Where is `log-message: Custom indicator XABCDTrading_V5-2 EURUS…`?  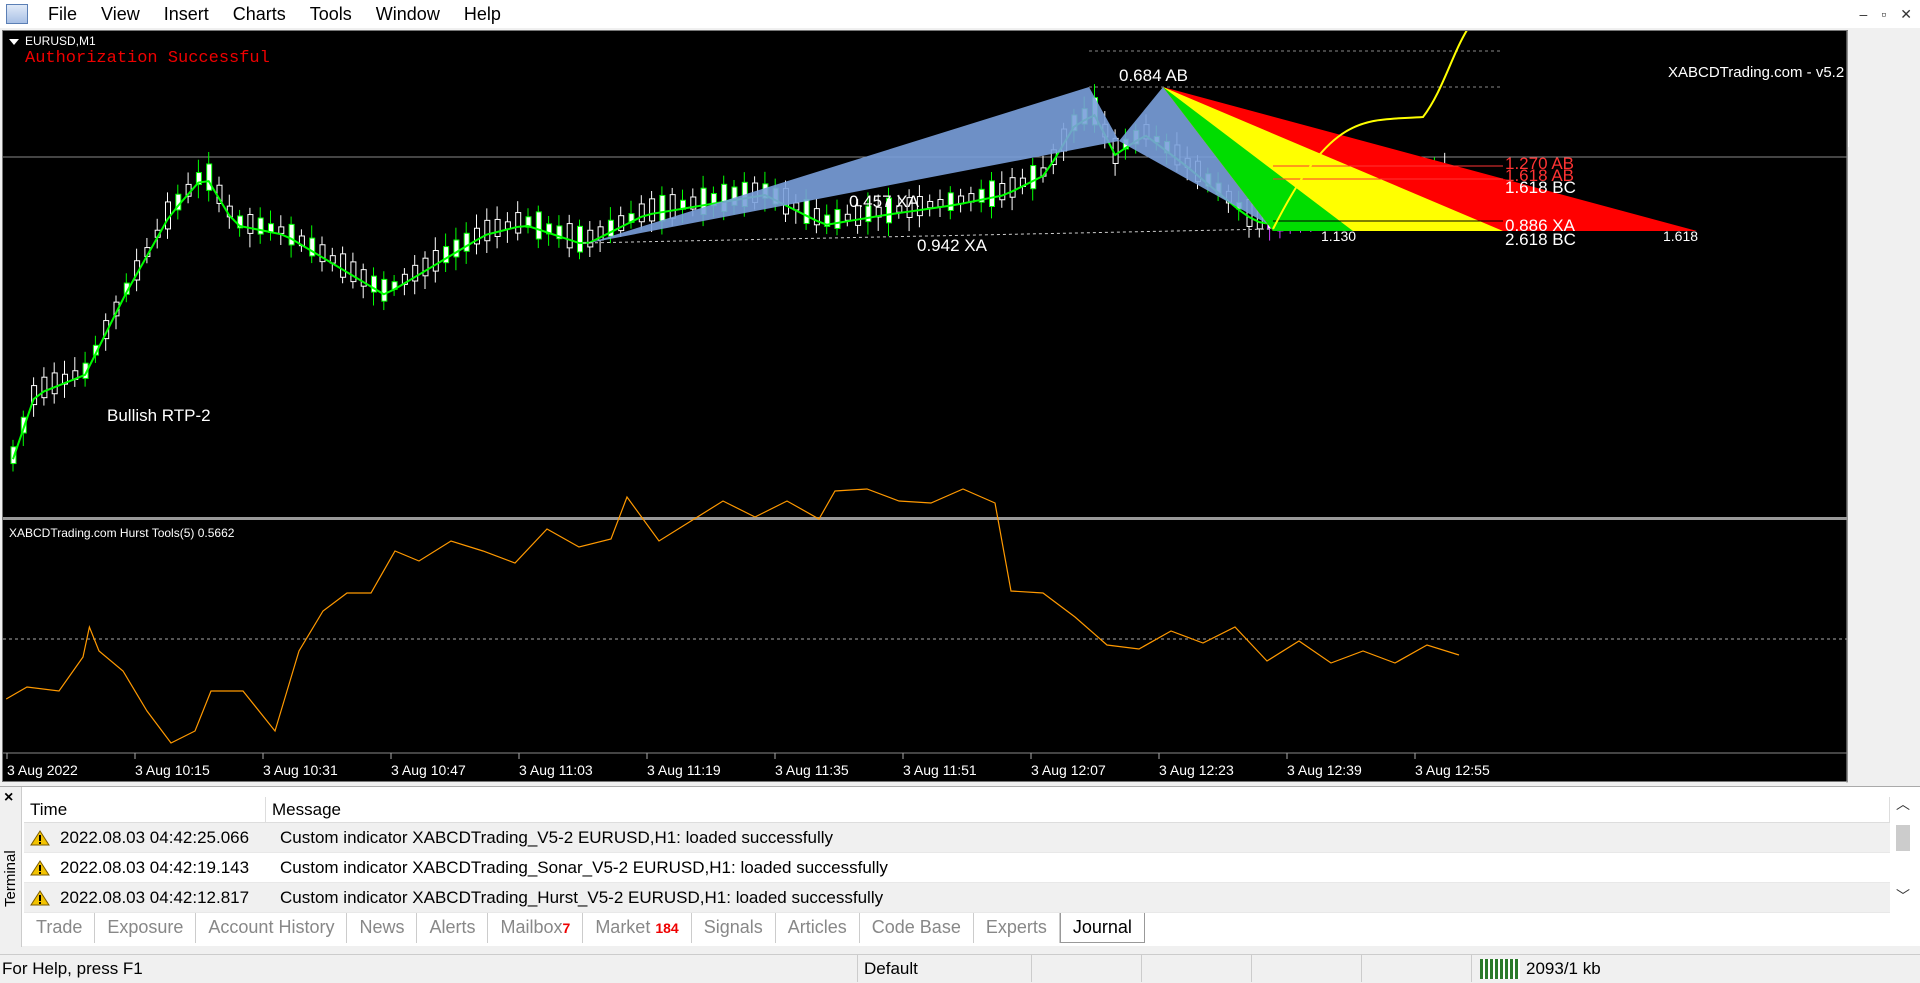
log-message: Custom indicator XABCDTrading_V5-2 EURUS… is located at coordinates (557, 837).